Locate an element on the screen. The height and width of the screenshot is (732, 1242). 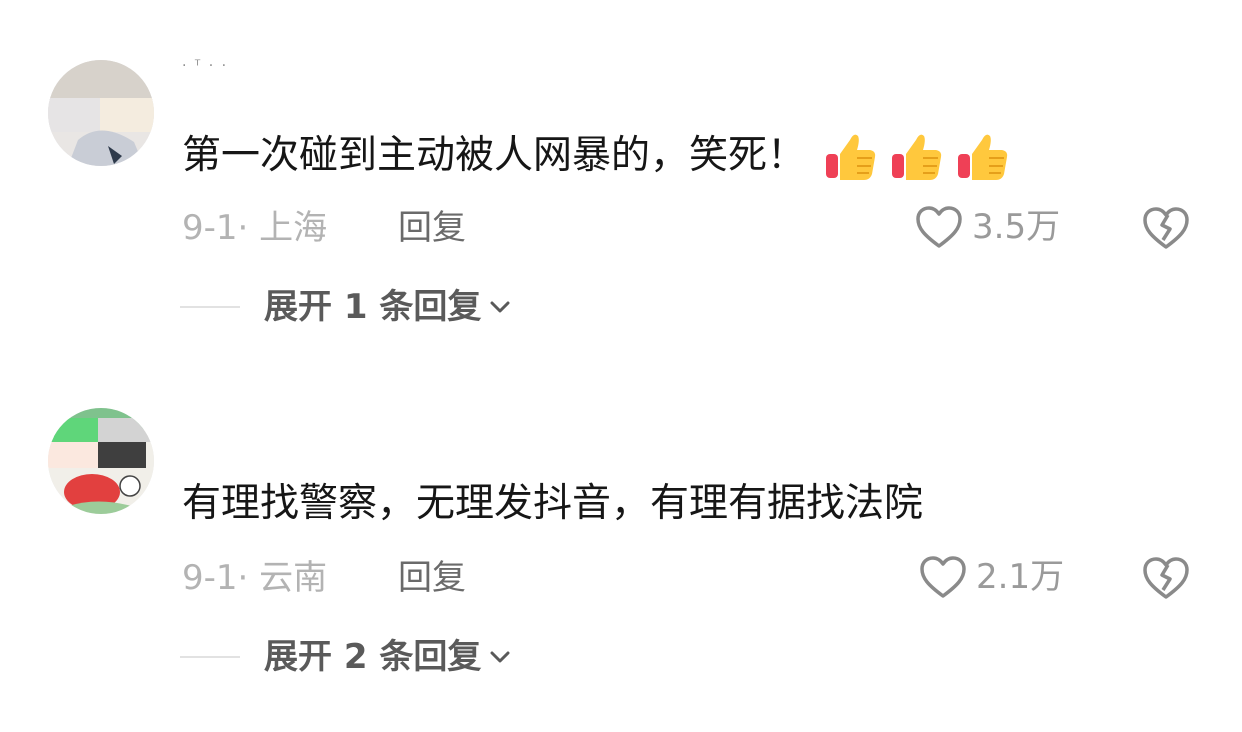
username: · ᵀ · · is located at coordinates (205, 66).